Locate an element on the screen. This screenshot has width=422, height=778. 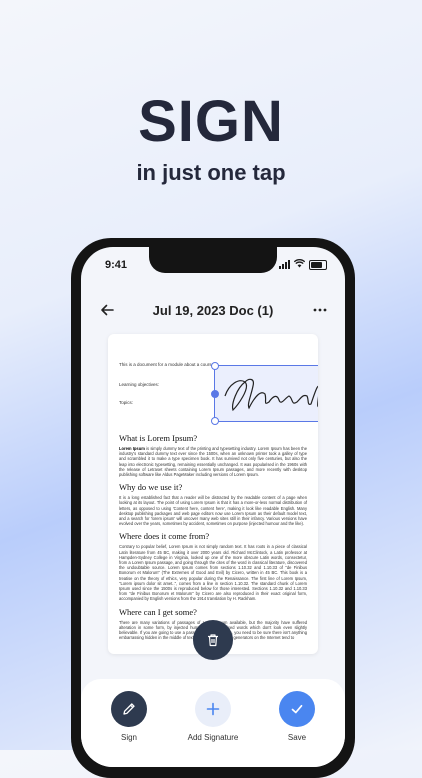
add-signature-circle is located at coordinates (213, 709).